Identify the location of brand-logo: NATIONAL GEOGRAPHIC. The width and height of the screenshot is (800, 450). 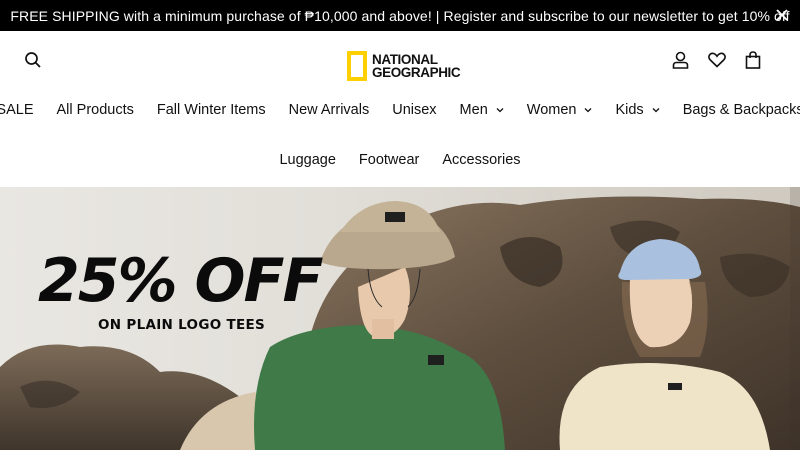
(404, 66).